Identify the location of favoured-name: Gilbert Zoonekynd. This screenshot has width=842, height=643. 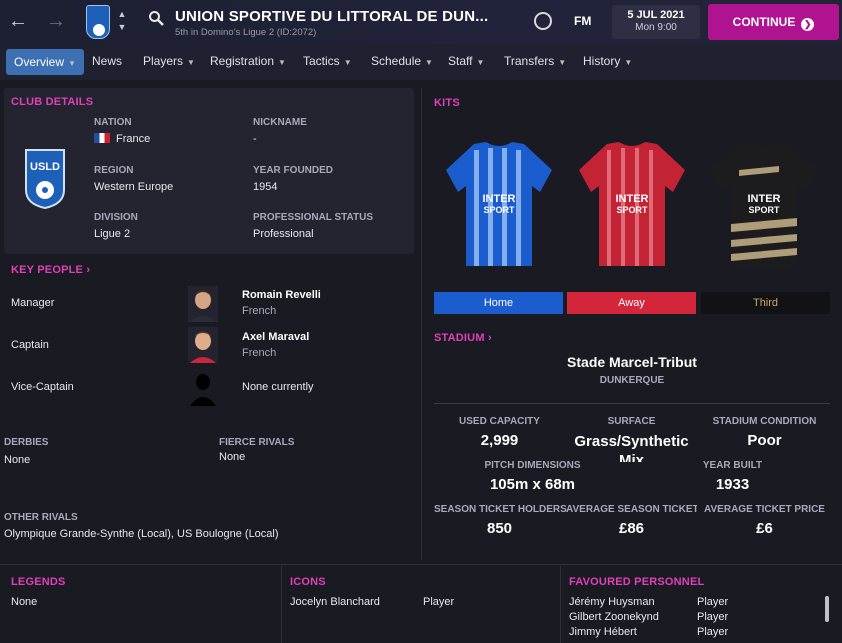
(614, 617).